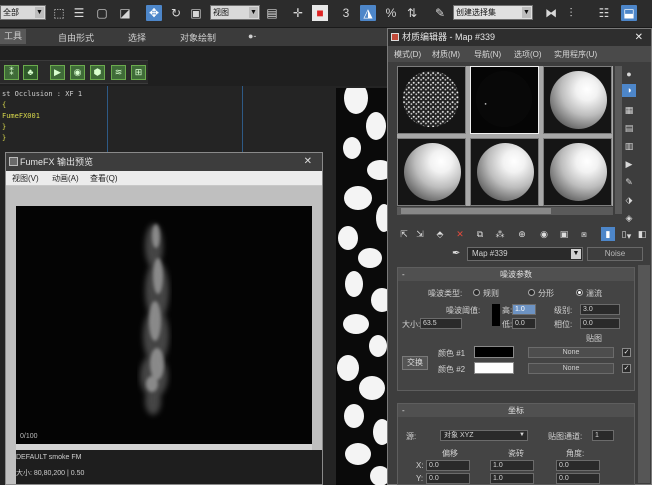 This screenshot has height=485, width=652. What do you see at coordinates (368, 13) in the screenshot?
I see `angle-snap-icon: ◮` at bounding box center [368, 13].